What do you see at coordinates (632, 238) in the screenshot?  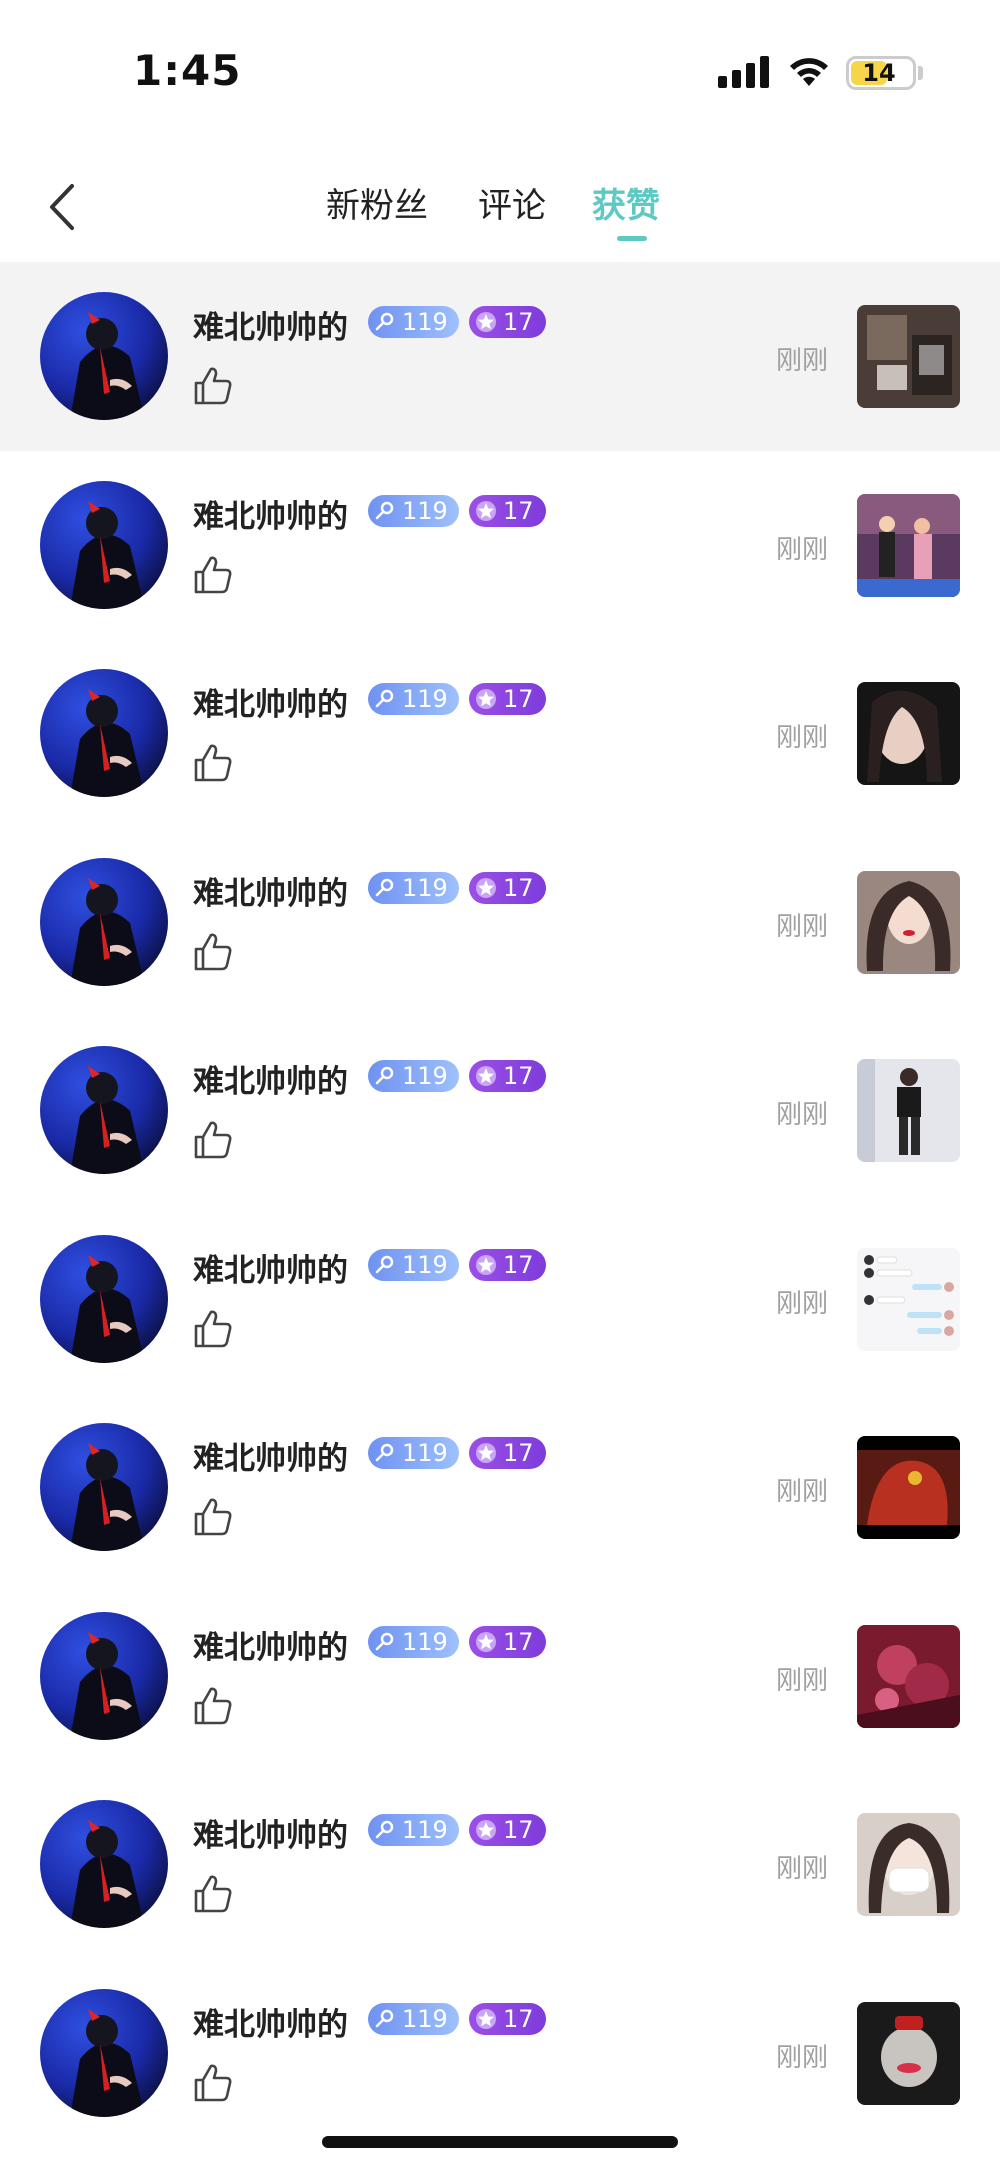 I see `active-tab-indicator` at bounding box center [632, 238].